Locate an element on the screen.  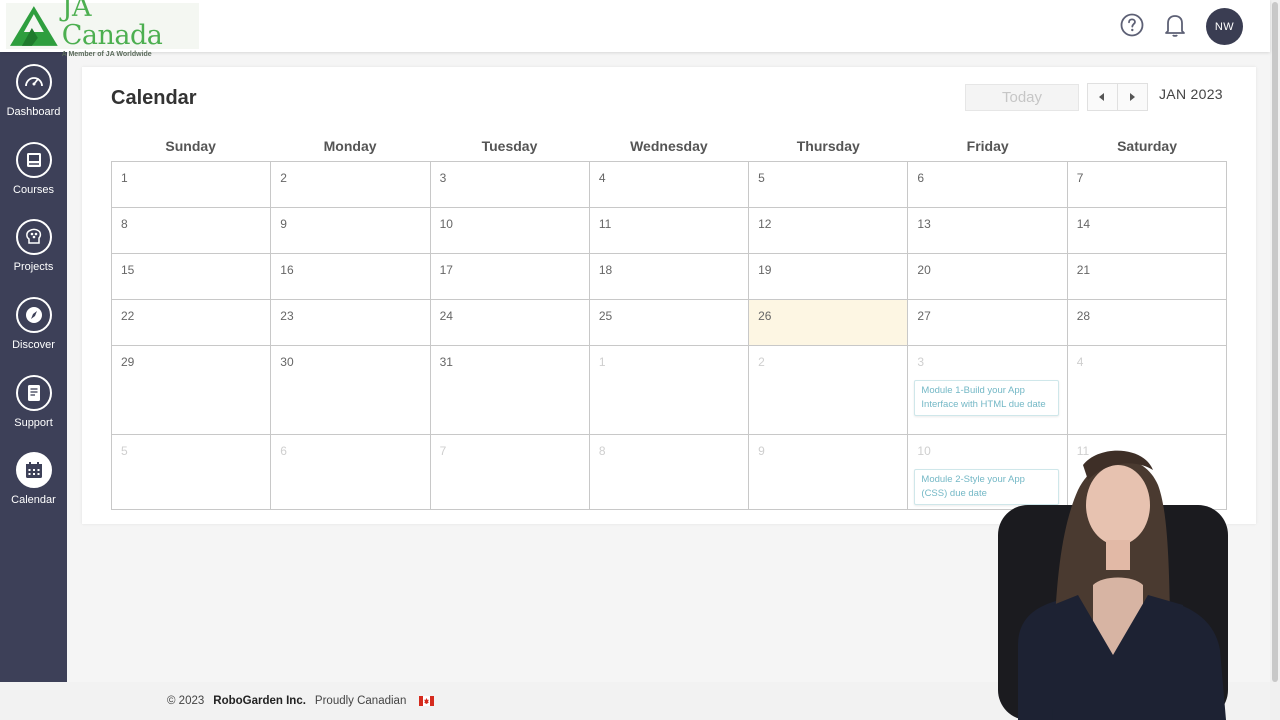
calendar-day-today: 26 is located at coordinates (829, 323).